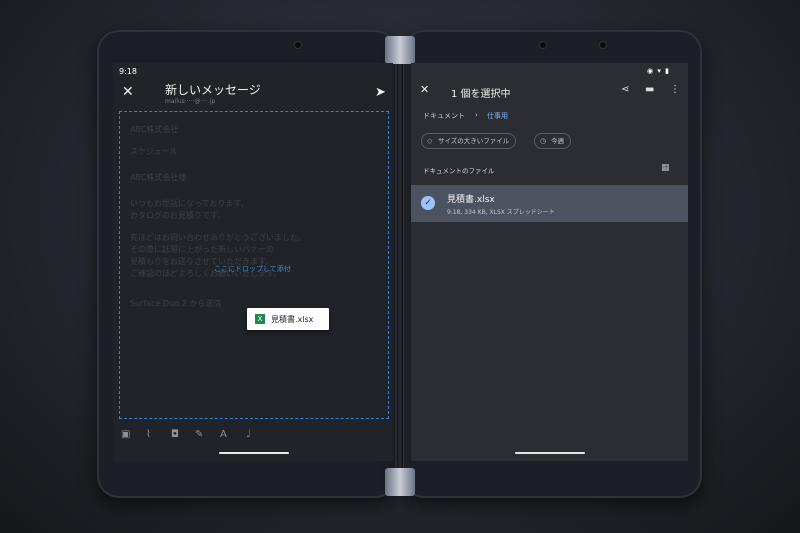 The width and height of the screenshot is (800, 533). I want to click on file-name: 見積書.xlsx, so click(471, 200).